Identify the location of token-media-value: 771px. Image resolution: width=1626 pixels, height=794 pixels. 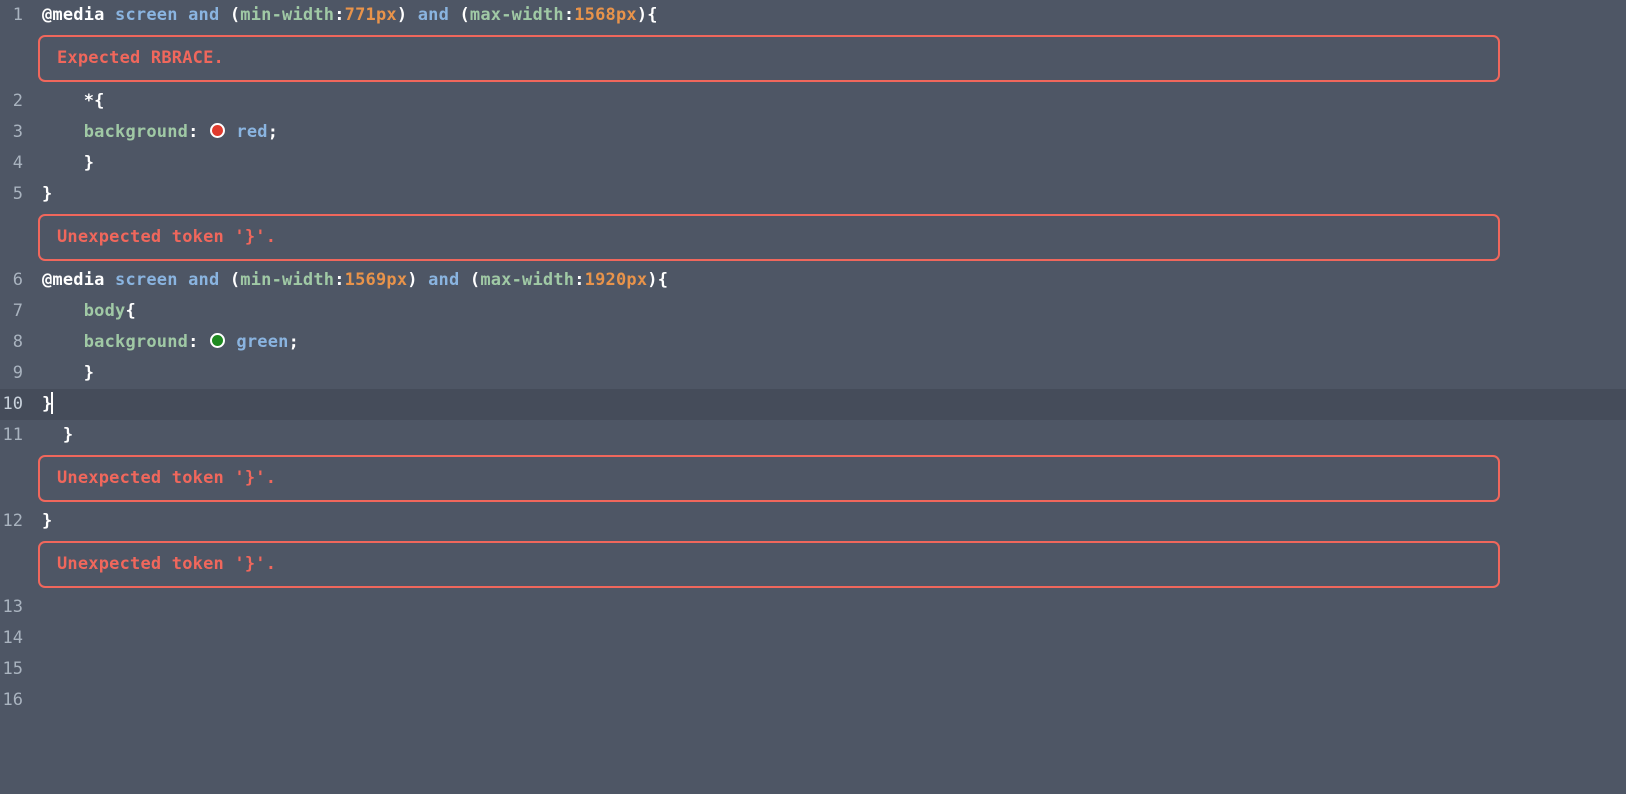
(370, 15).